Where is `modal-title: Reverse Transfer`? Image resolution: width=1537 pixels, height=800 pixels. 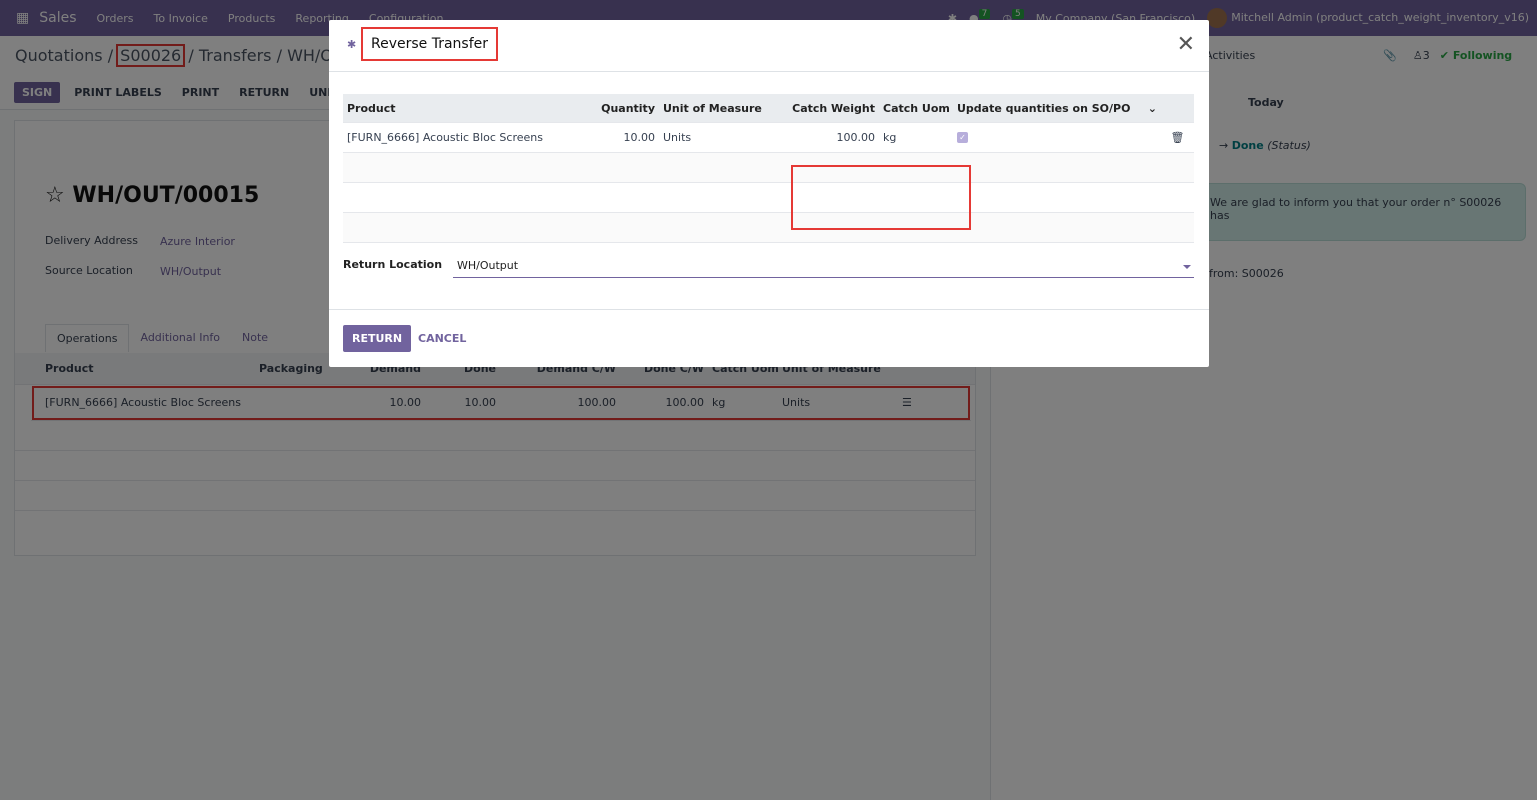
modal-title: Reverse Transfer is located at coordinates (430, 44).